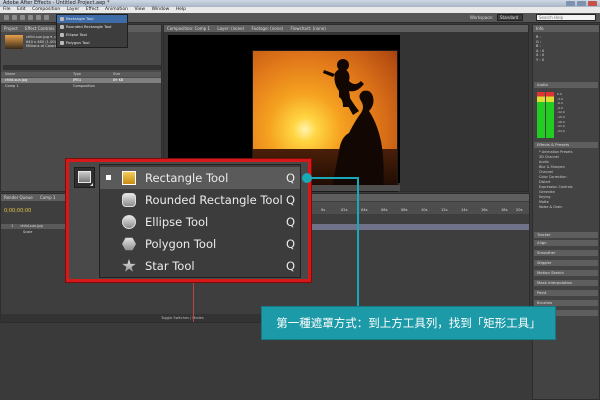 The width and height of the screenshot is (600, 400). I want to click on menu-effect: Effect, so click(92, 9).